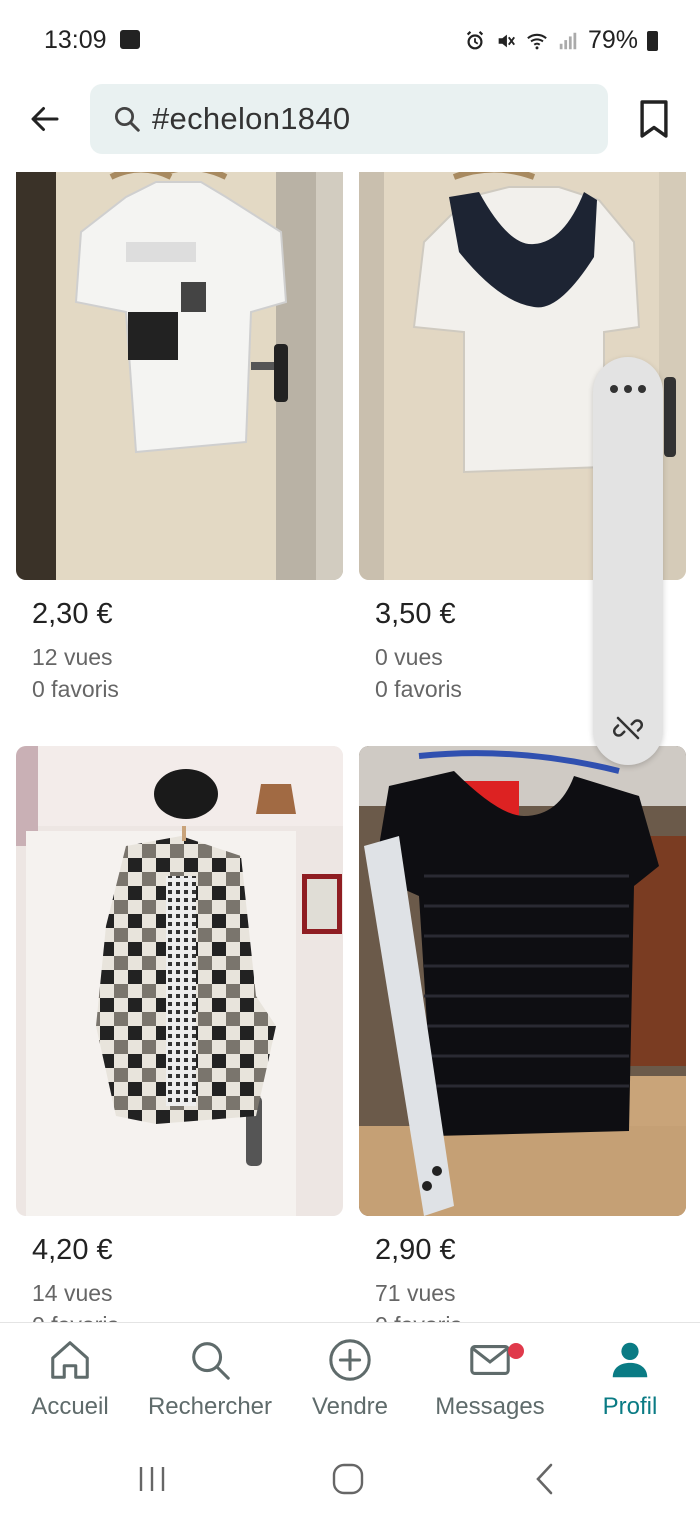 This screenshot has width=700, height=1518. I want to click on arrow-left-icon, so click(45, 119).